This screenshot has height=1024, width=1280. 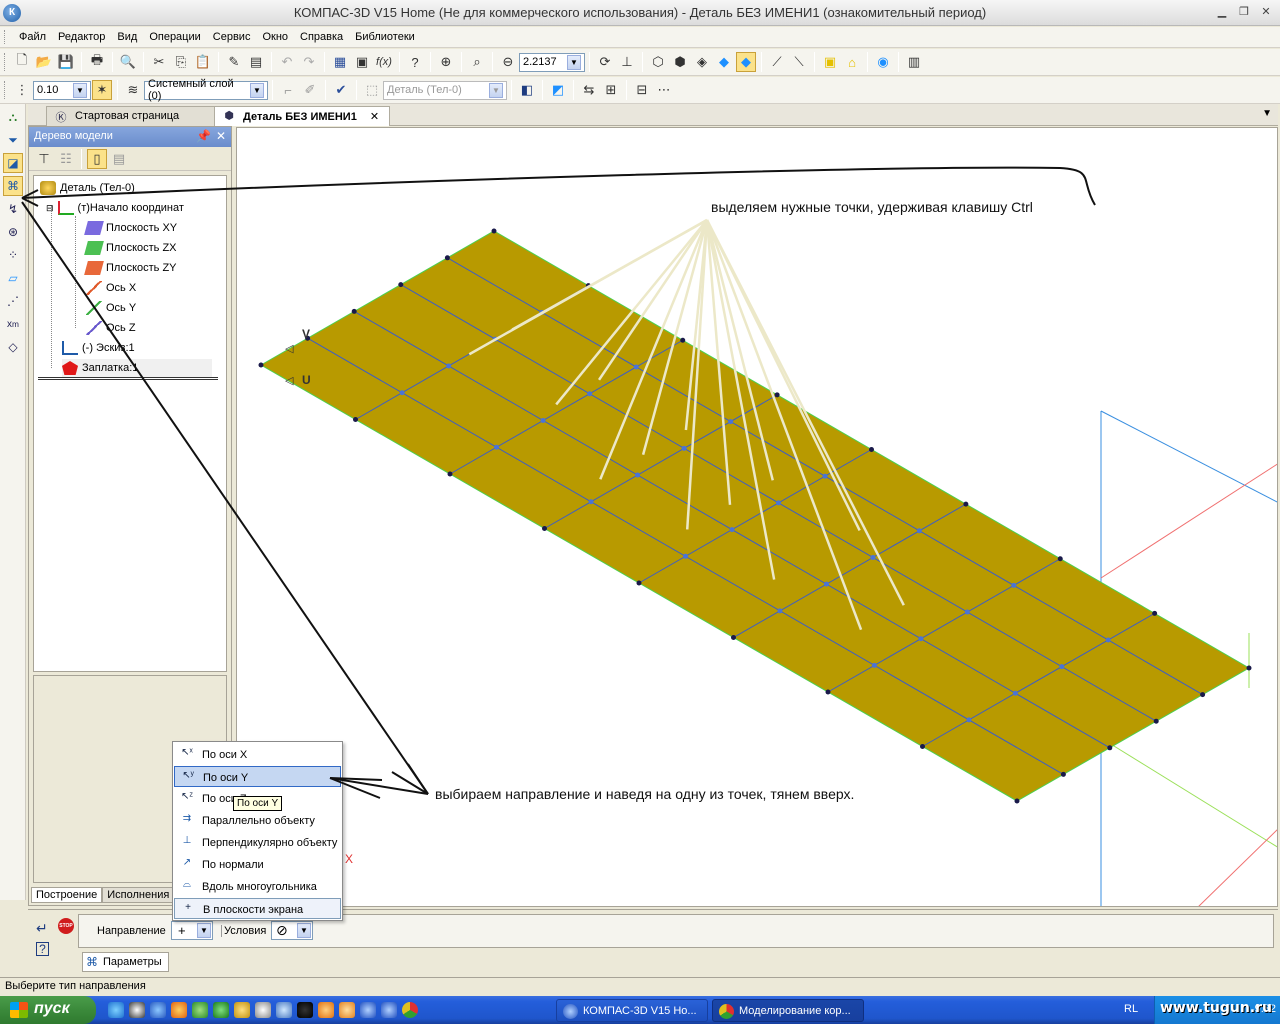 What do you see at coordinates (284, 1010) in the screenshot?
I see `desktop-icon` at bounding box center [284, 1010].